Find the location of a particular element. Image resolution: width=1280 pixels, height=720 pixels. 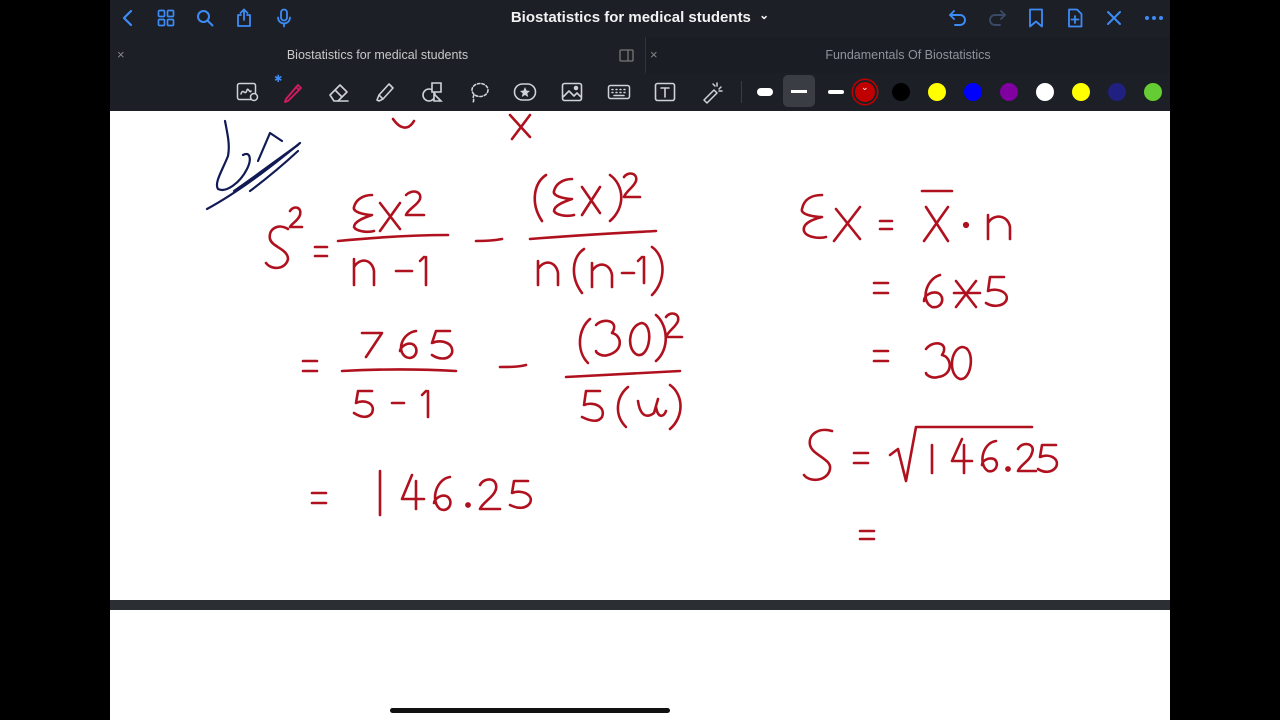

redo-icon is located at coordinates (997, 18).